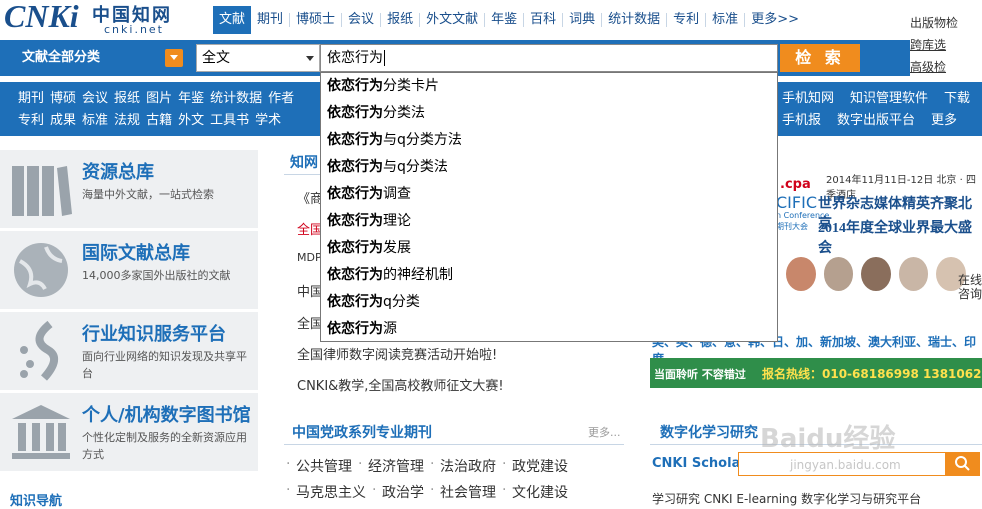 The image size is (982, 509). Describe the element at coordinates (808, 99) in the screenshot. I see `nav2-link: 手机知网` at that location.